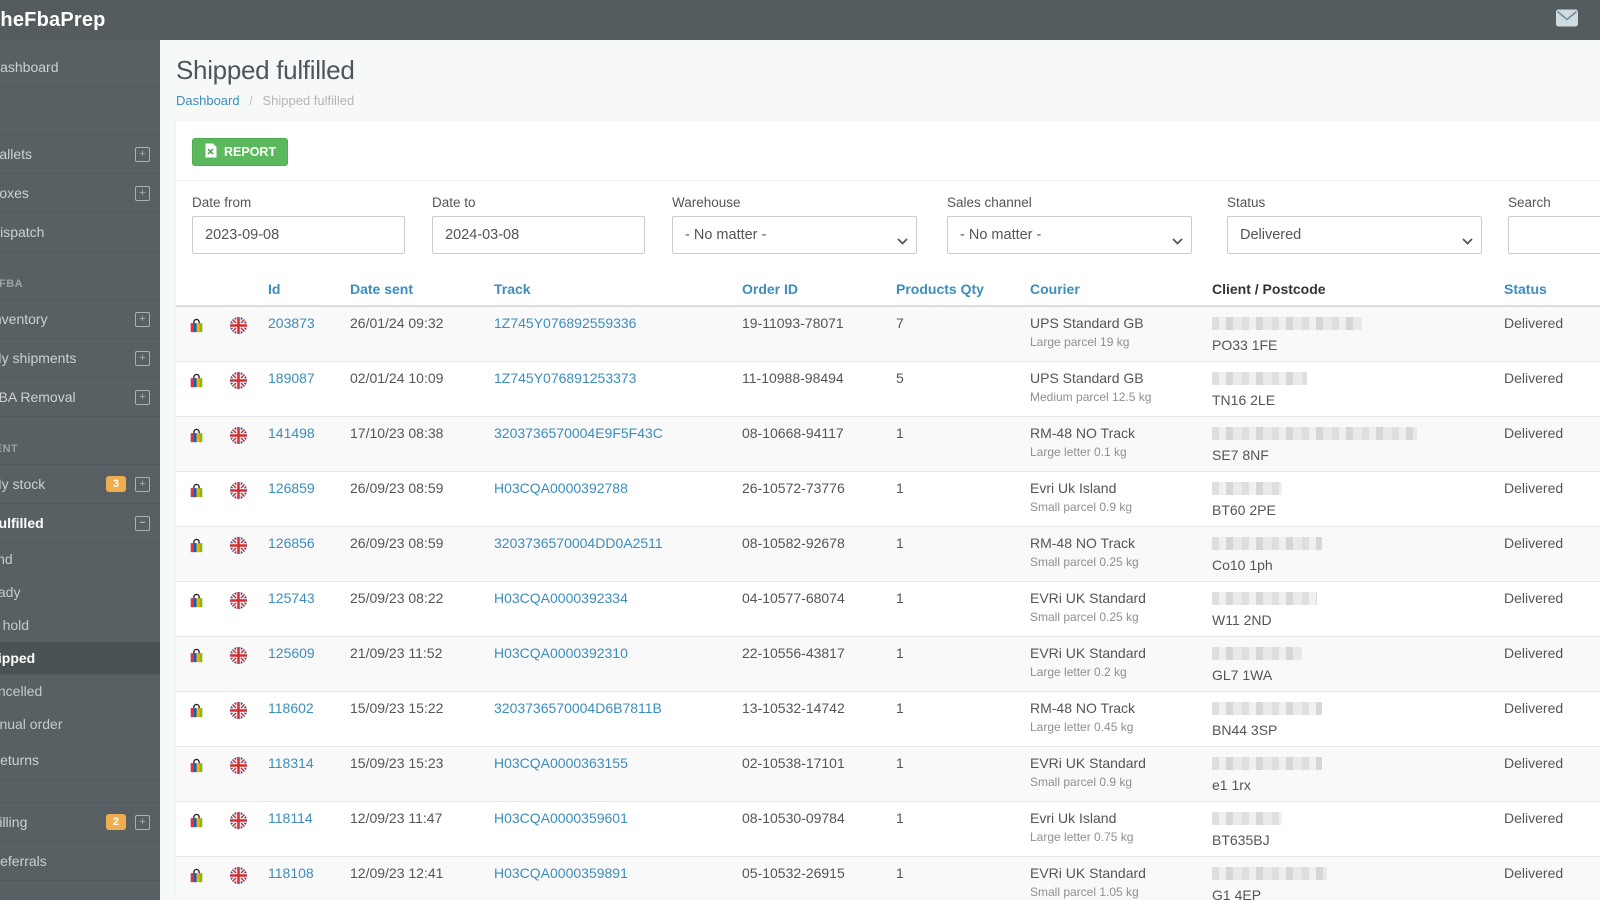 The height and width of the screenshot is (900, 1600). Describe the element at coordinates (291, 708) in the screenshot. I see `shipment-id-link: 118602` at that location.